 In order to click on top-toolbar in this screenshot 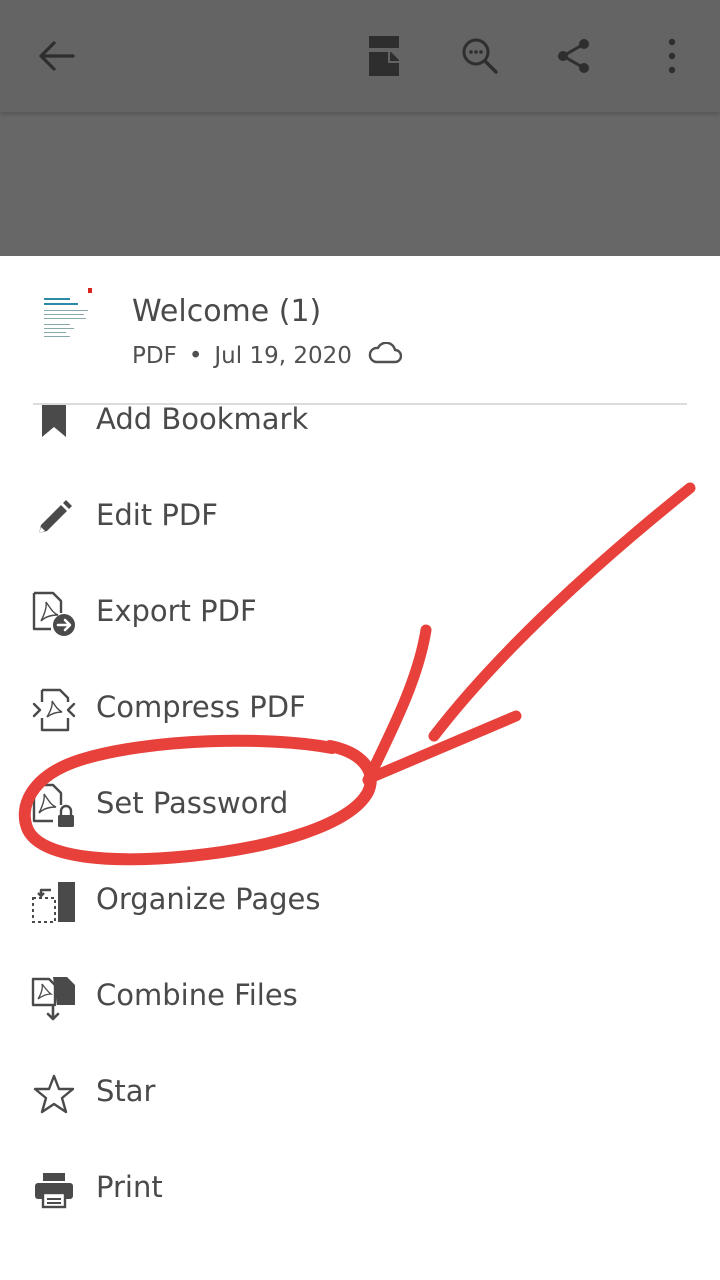, I will do `click(360, 56)`.